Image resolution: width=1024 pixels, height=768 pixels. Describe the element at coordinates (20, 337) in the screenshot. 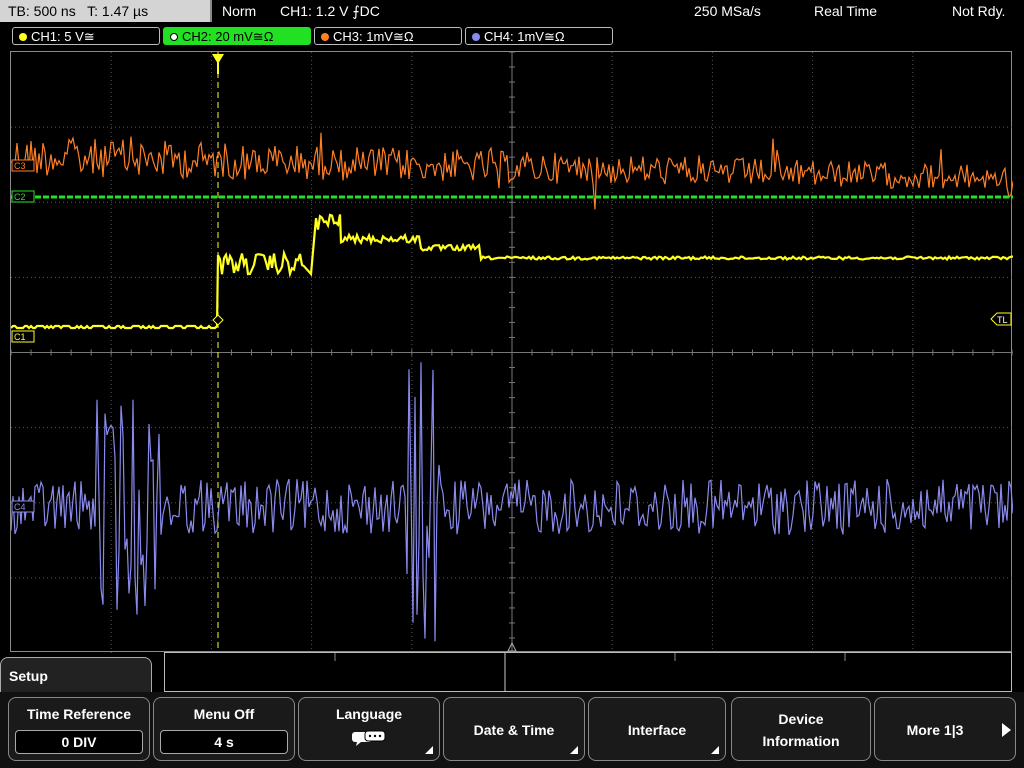

I see `svg-text: C1` at that location.